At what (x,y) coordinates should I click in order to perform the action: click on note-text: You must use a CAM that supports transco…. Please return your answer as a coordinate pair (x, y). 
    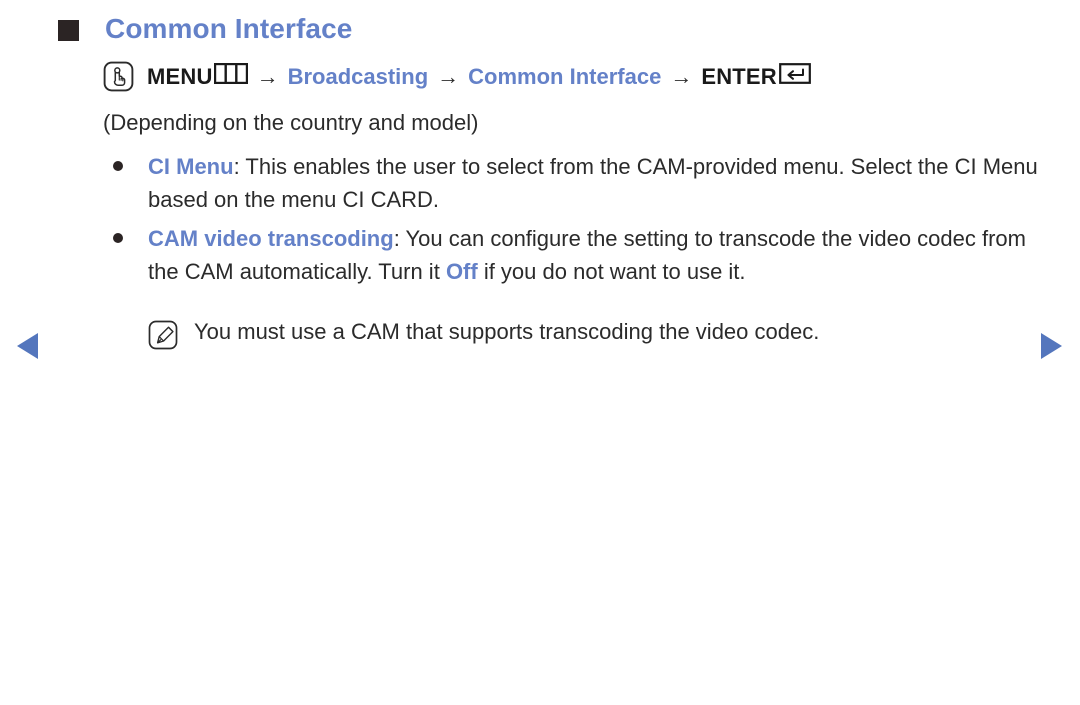
    Looking at the image, I should click on (507, 331).